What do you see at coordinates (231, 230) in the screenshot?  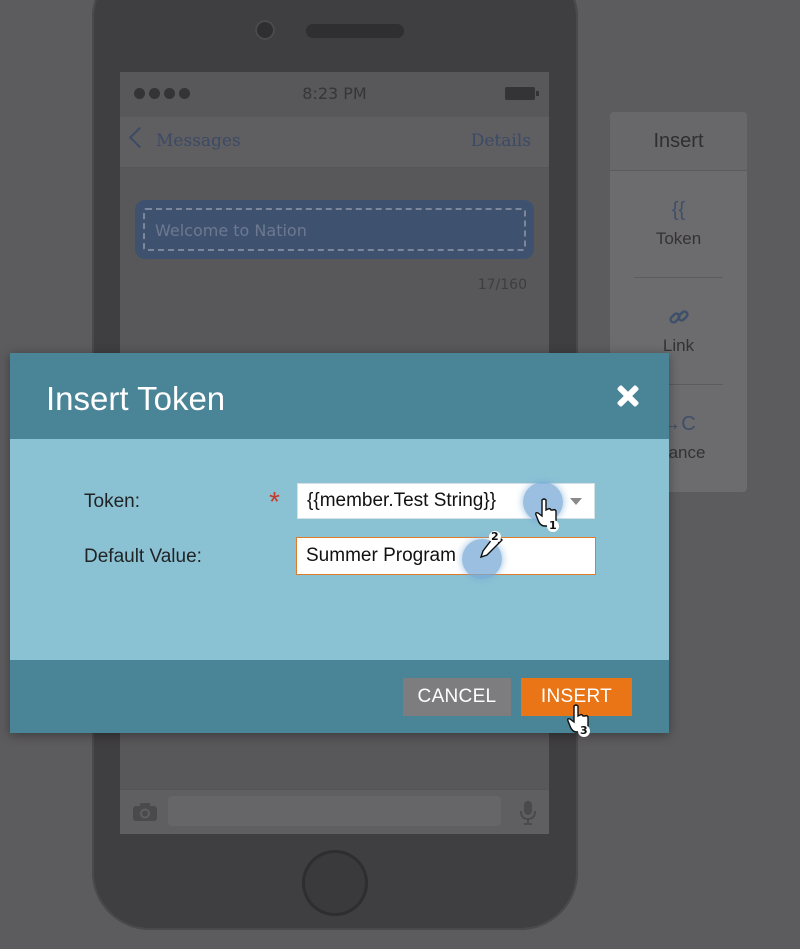 I see `message-text: Welcome to Nation` at bounding box center [231, 230].